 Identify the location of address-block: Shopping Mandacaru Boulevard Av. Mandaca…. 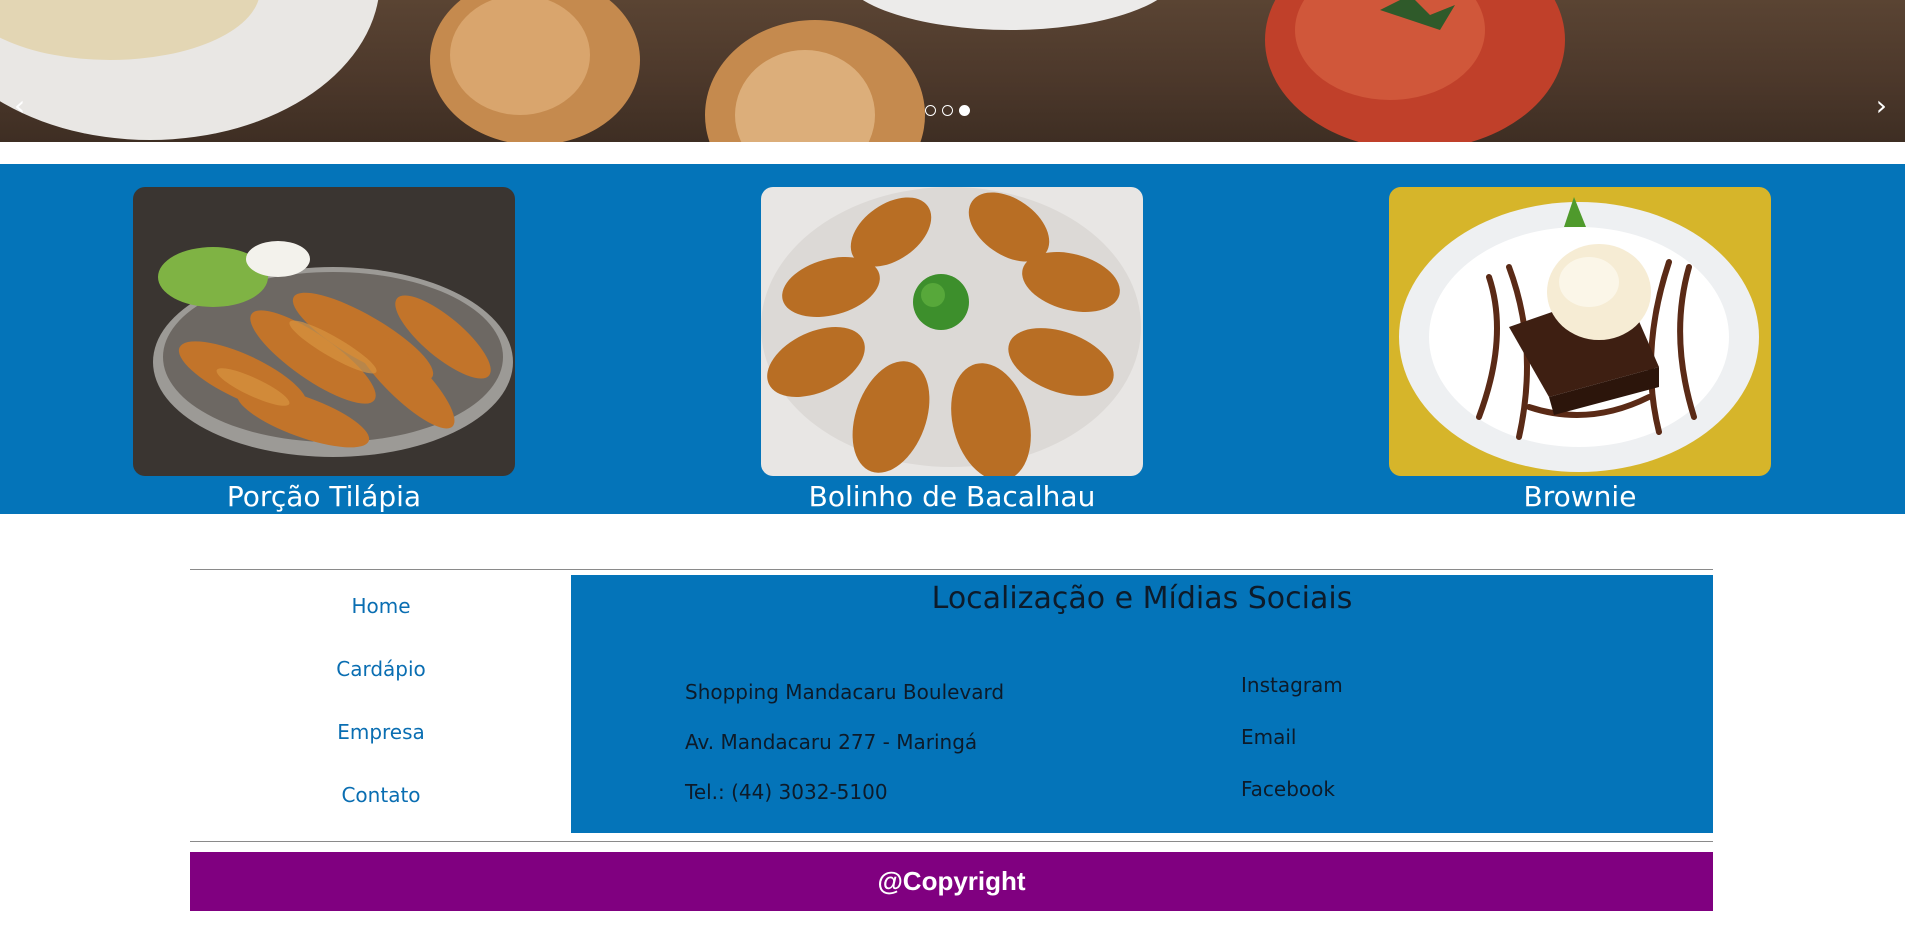
(844, 742).